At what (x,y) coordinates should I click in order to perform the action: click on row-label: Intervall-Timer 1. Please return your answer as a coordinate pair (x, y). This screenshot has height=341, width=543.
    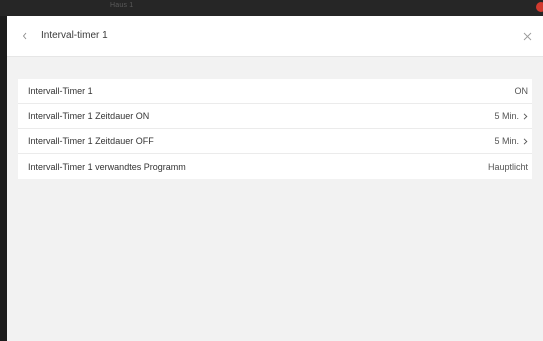
    Looking at the image, I should click on (60, 91).